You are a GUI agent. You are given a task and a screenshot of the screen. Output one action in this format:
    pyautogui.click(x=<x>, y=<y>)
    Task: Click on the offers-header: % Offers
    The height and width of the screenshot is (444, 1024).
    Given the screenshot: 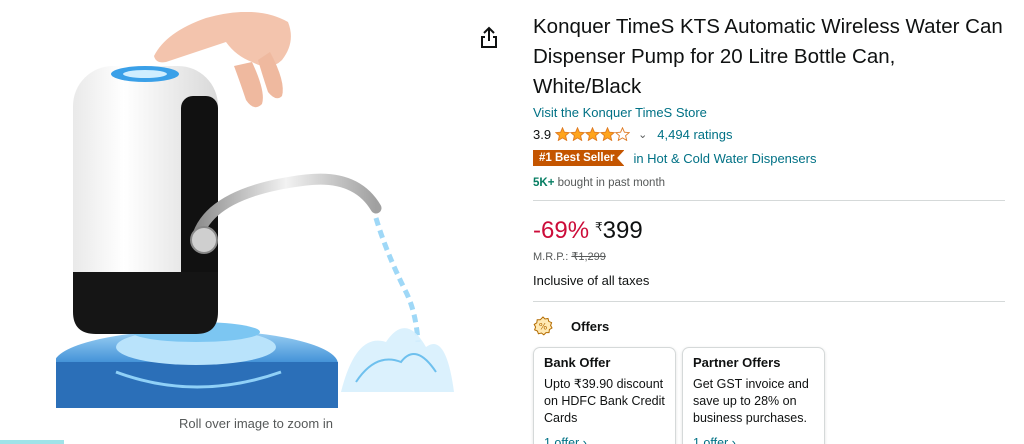 What is the action you would take?
    pyautogui.click(x=769, y=326)
    